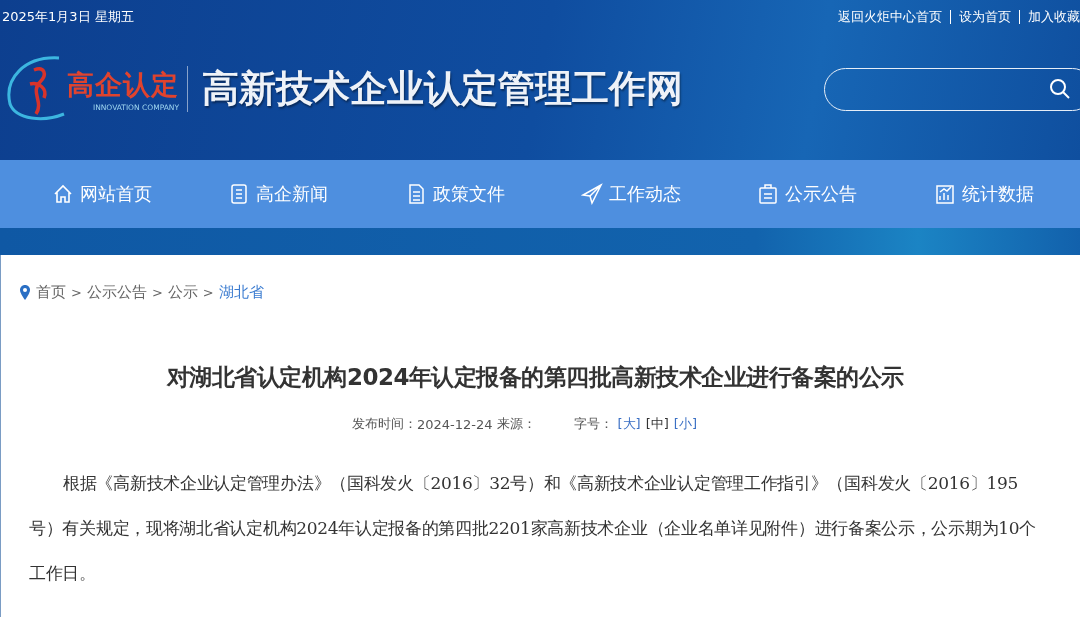 The image size is (1080, 617). I want to click on nav-item: 政策文件, so click(454, 194).